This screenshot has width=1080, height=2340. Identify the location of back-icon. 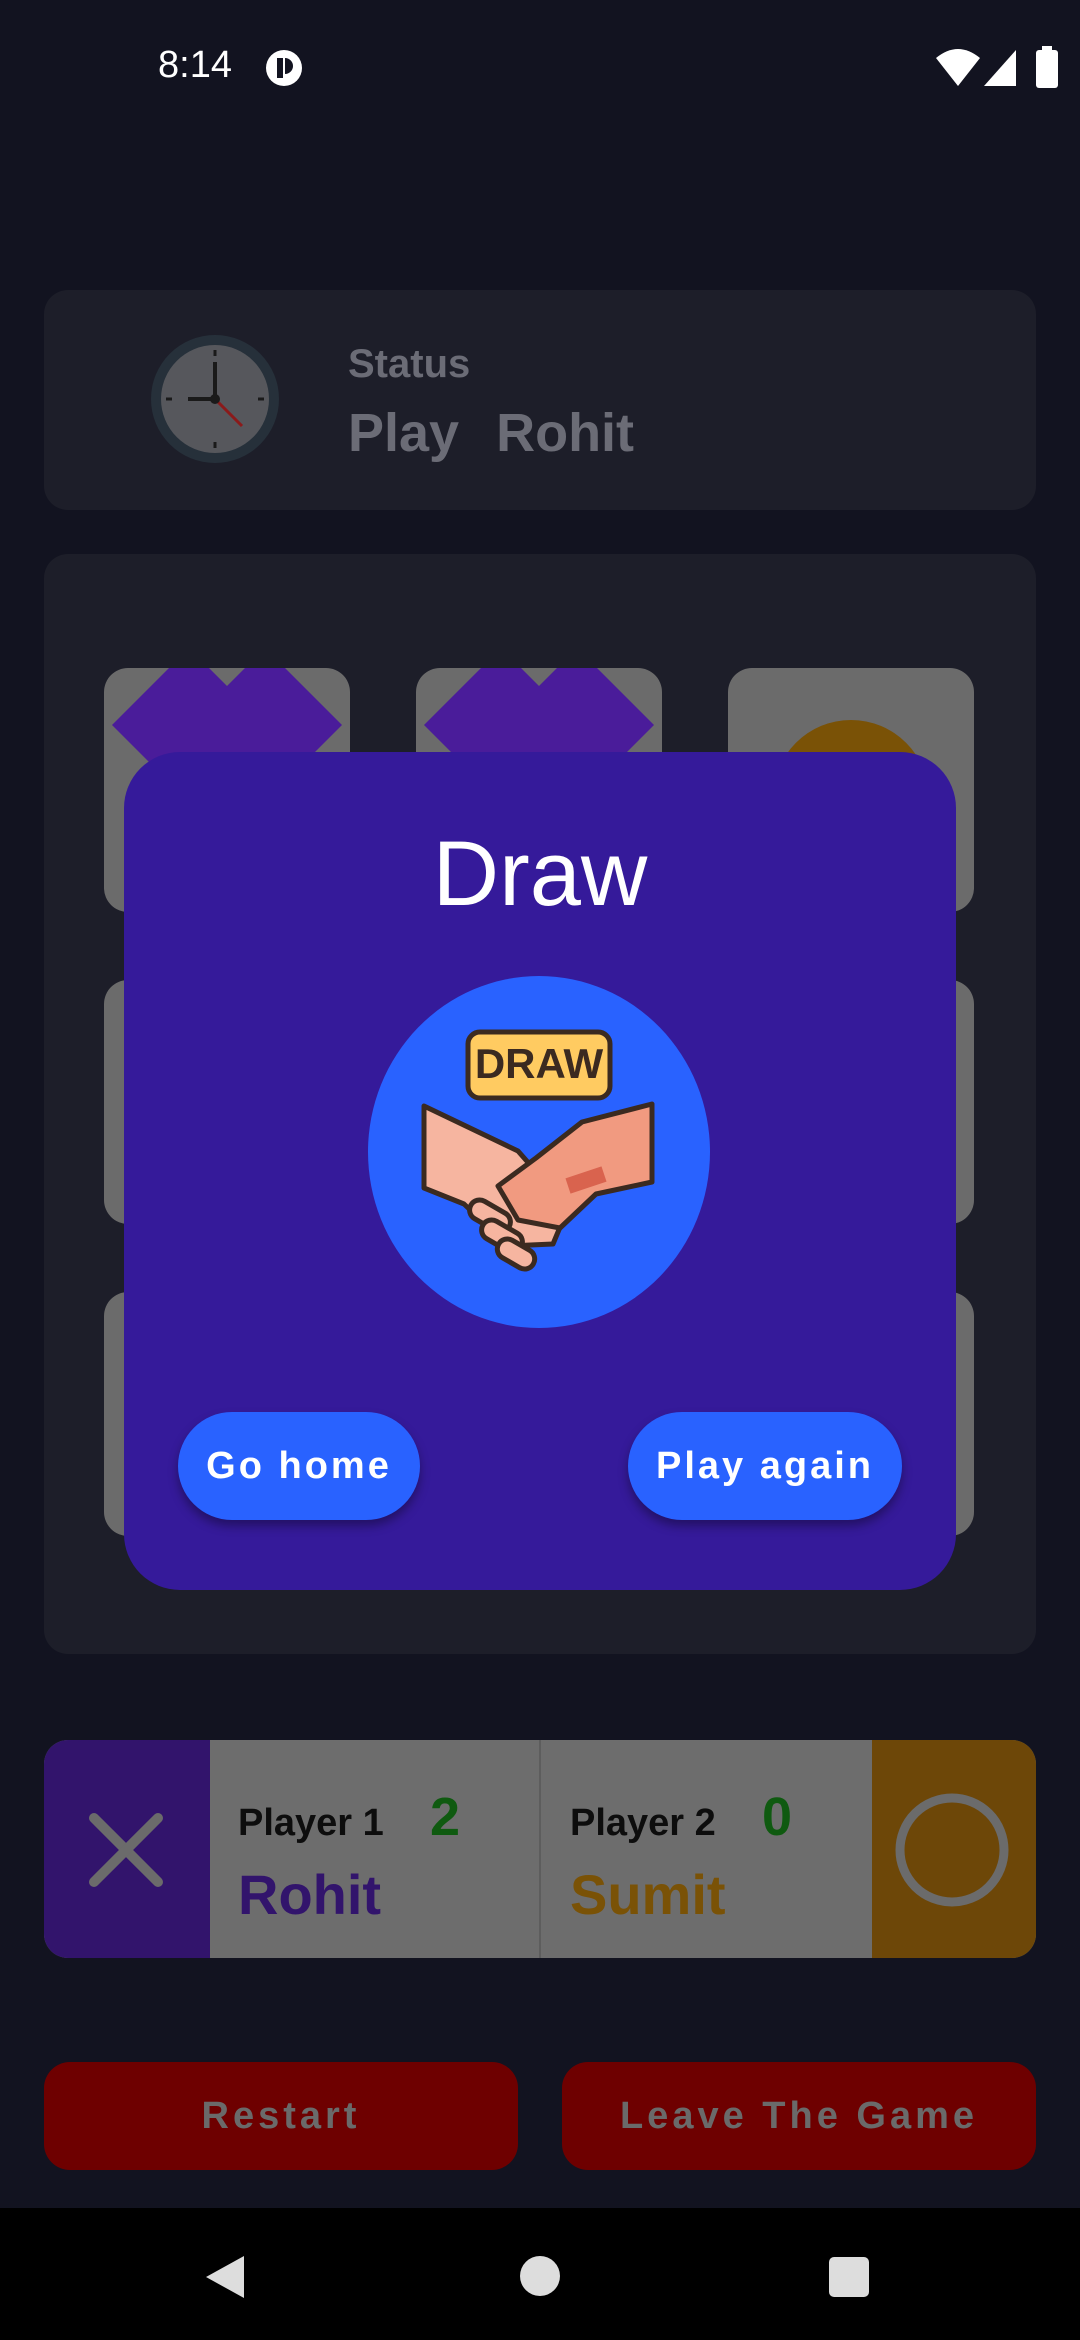
(225, 2277).